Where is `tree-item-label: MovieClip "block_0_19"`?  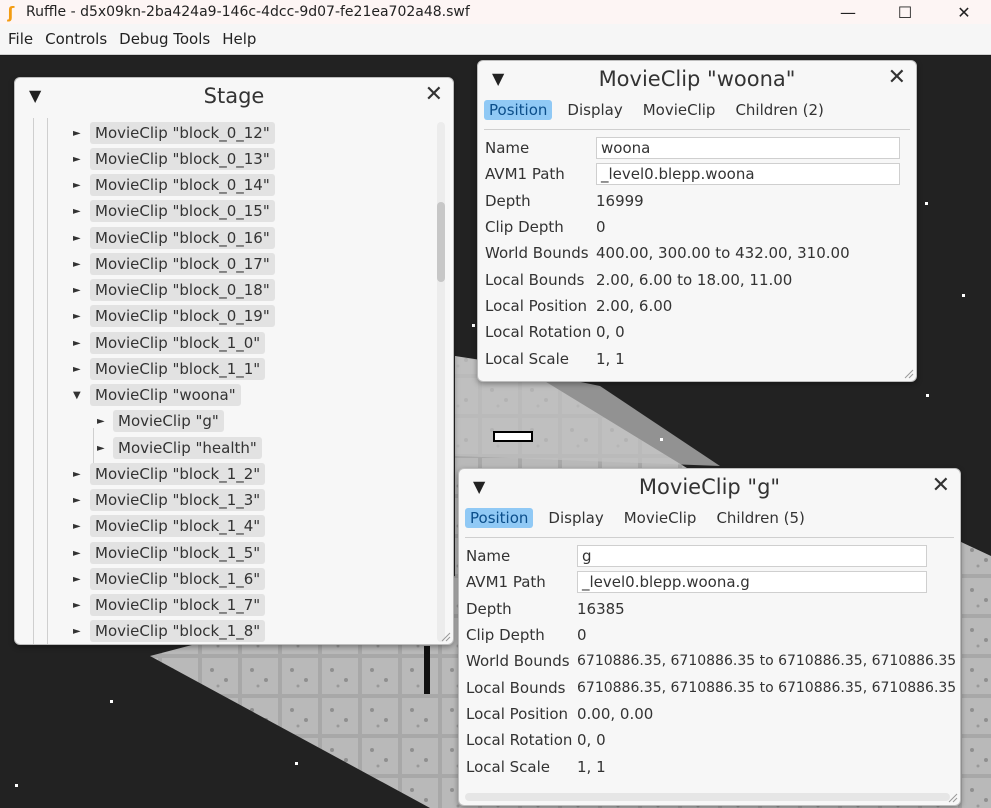 tree-item-label: MovieClip "block_0_19" is located at coordinates (182, 316).